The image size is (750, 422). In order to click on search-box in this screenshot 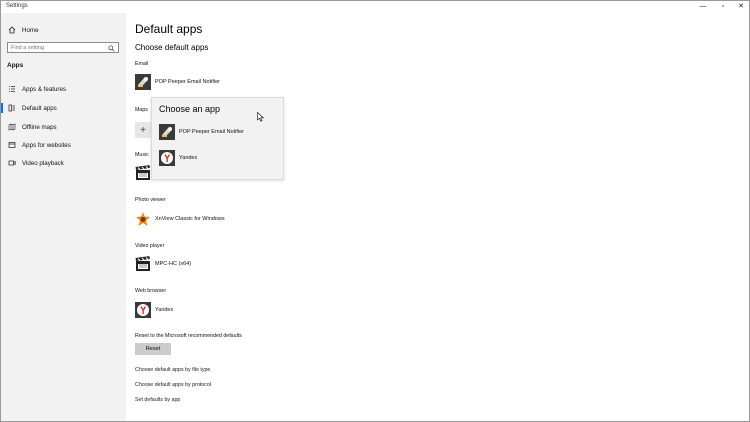, I will do `click(63, 47)`.